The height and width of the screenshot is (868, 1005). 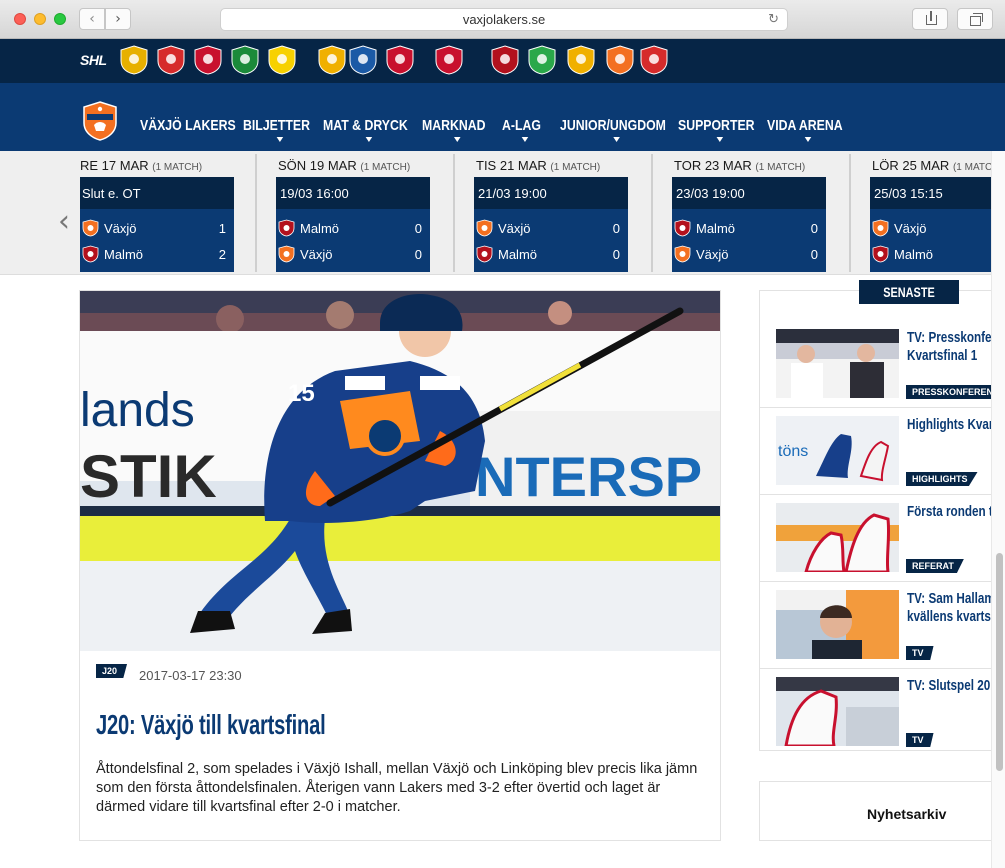 What do you see at coordinates (282, 60) in the screenshot?
I see `hv71-icon` at bounding box center [282, 60].